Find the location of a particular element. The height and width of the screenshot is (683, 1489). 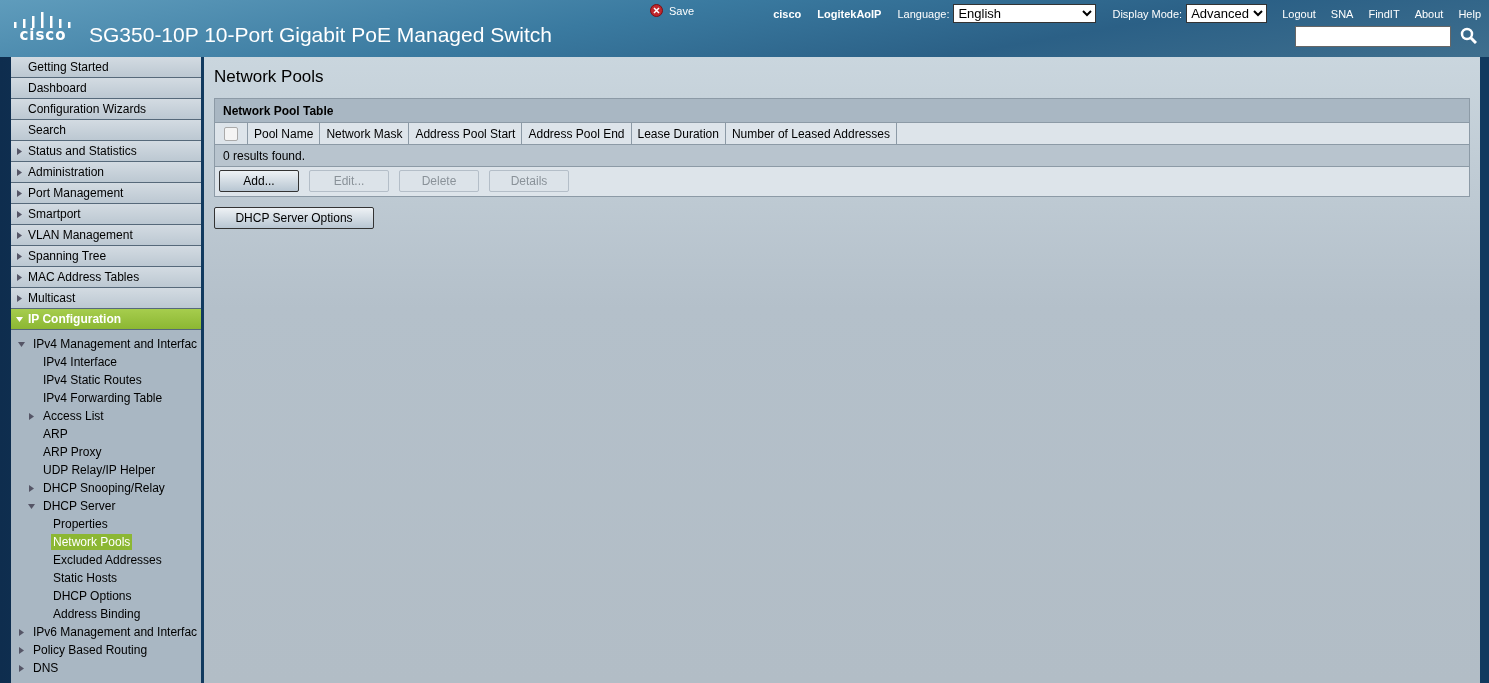

table-title: Network Pool Table is located at coordinates (842, 111).